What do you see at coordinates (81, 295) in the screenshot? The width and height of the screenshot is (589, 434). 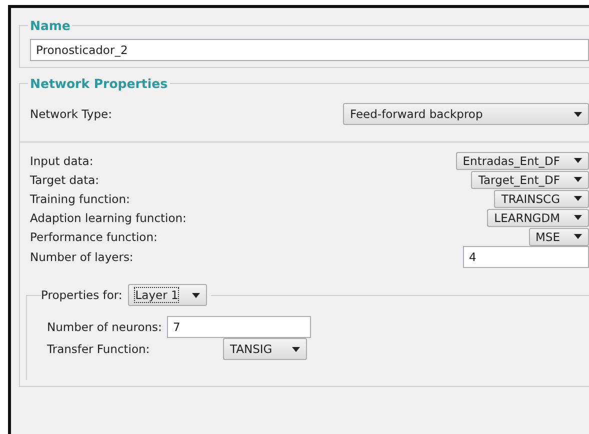 I see `field-label: Properties for:` at bounding box center [81, 295].